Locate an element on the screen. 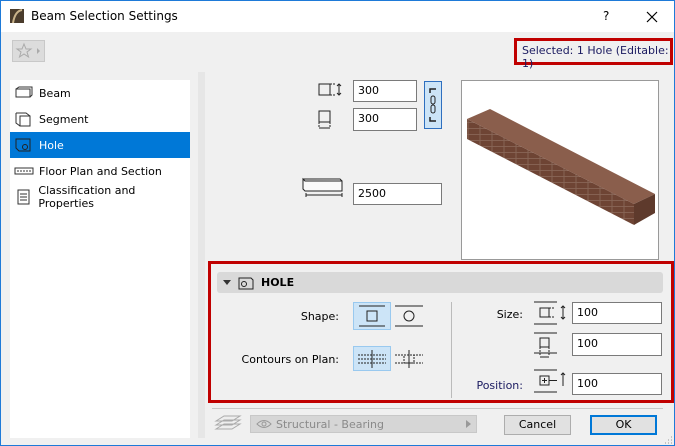 The image size is (675, 446). cancel-button: Cancel is located at coordinates (537, 425).